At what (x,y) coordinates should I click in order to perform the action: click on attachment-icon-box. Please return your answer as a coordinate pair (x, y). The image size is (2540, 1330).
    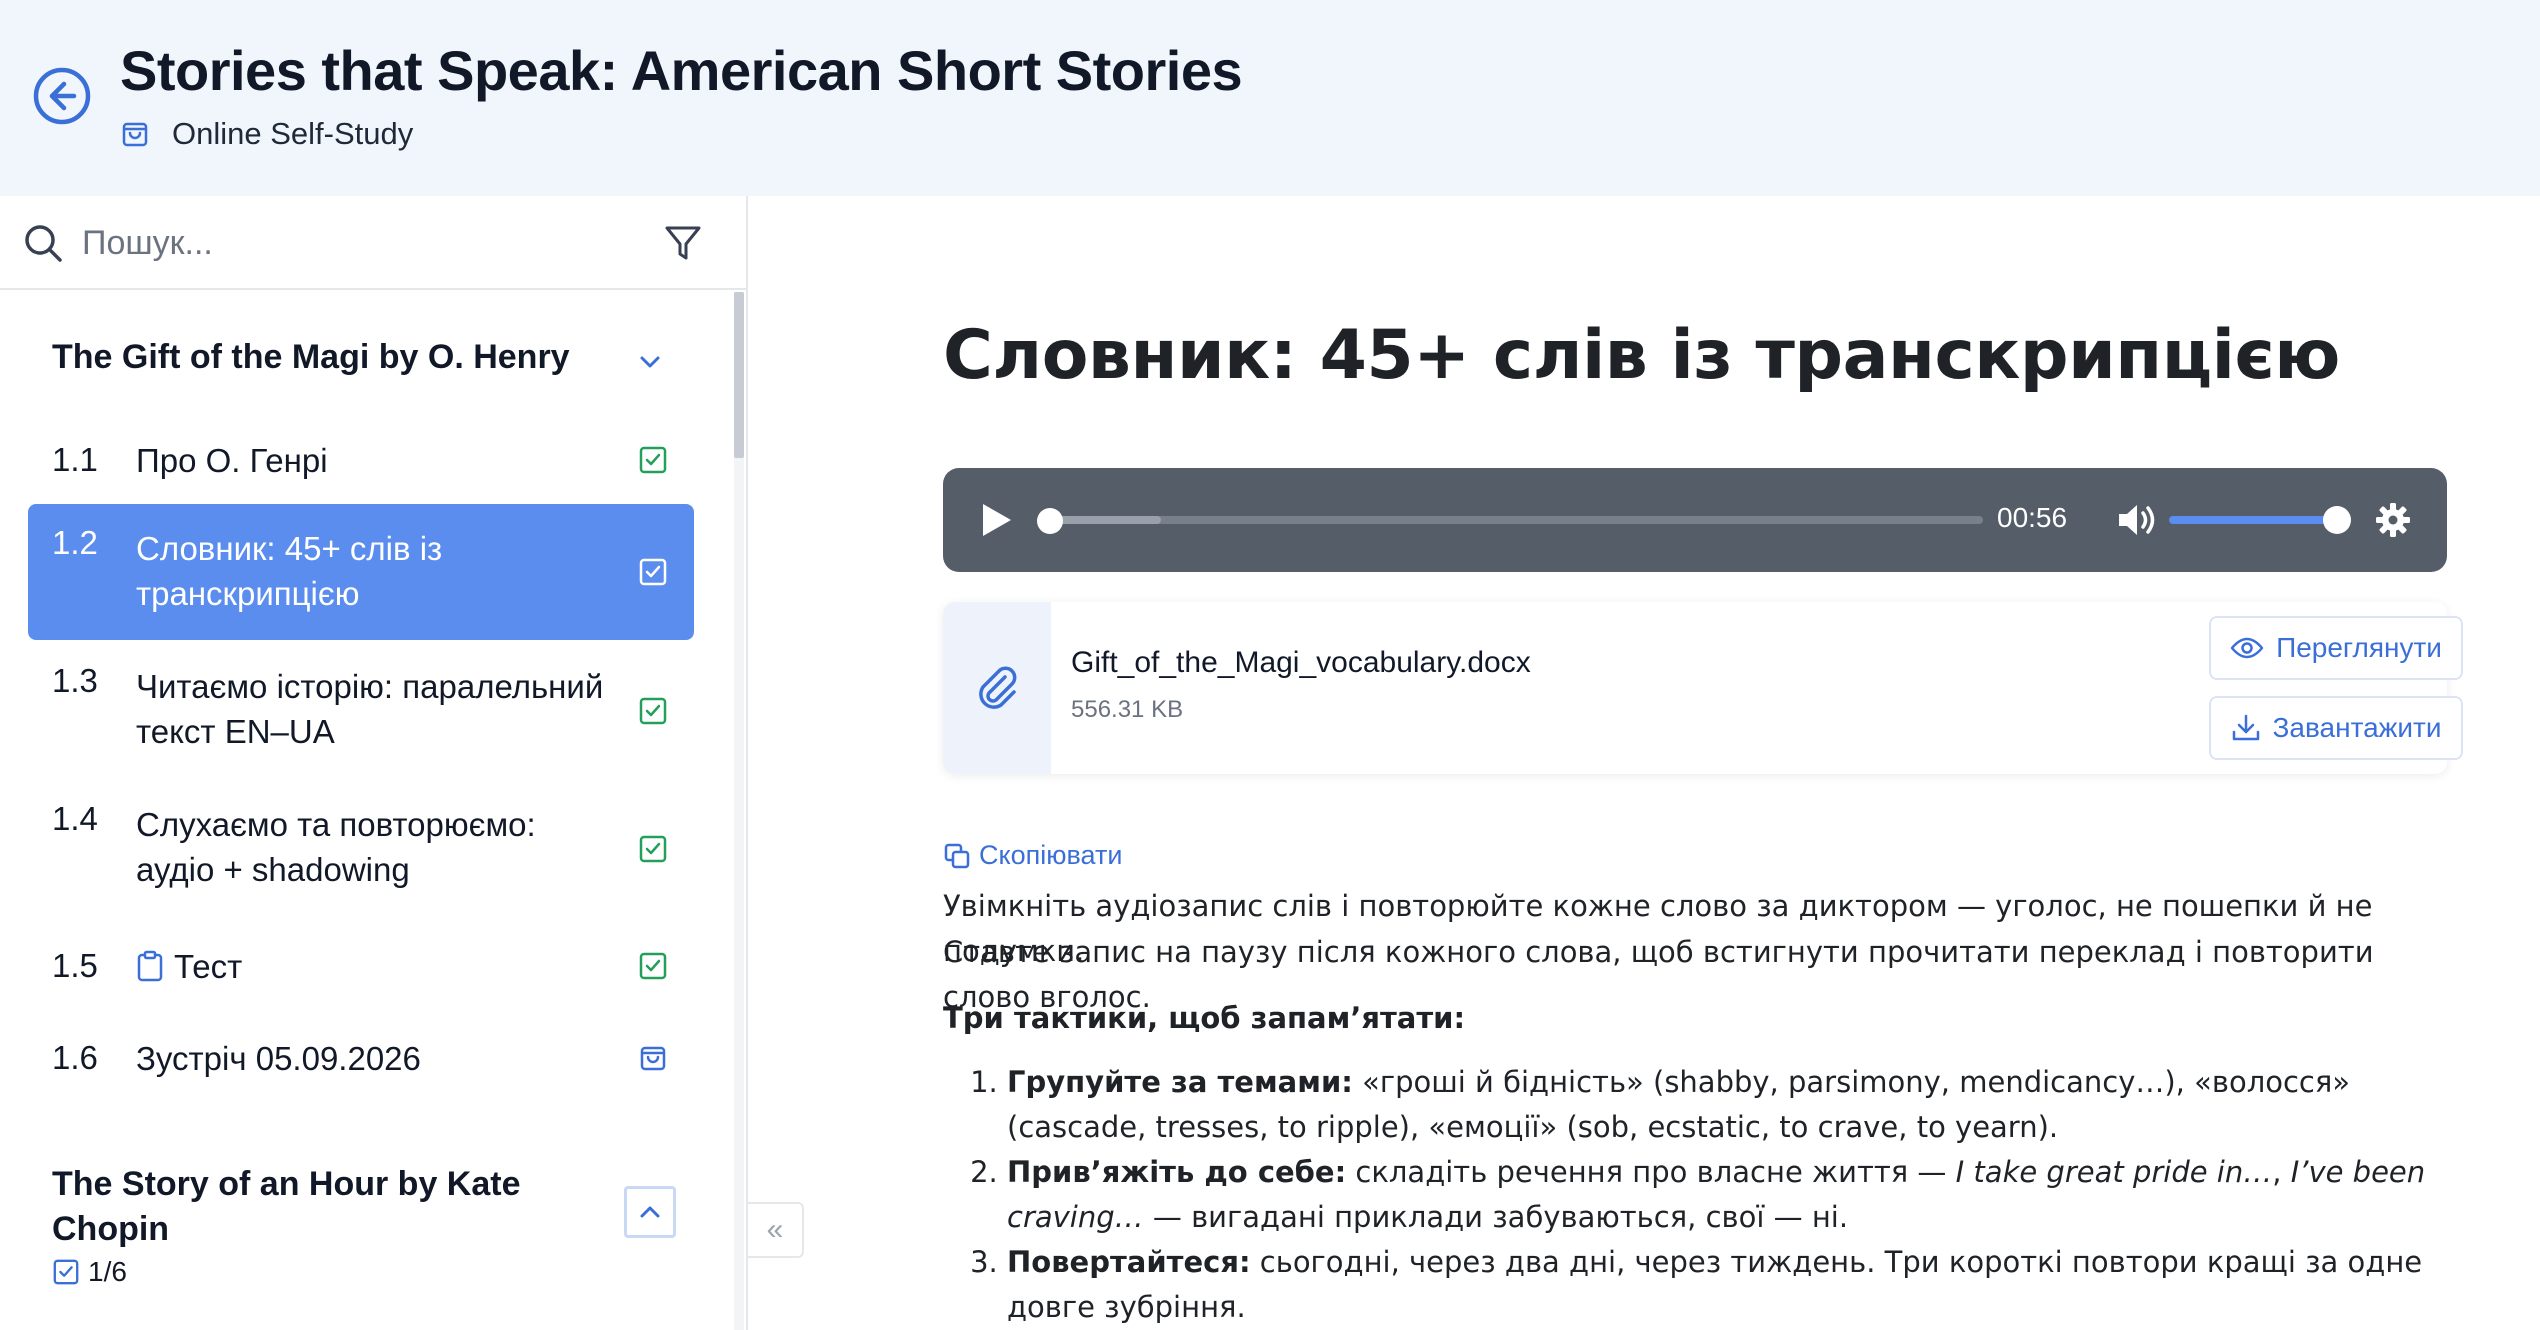
    Looking at the image, I should click on (997, 688).